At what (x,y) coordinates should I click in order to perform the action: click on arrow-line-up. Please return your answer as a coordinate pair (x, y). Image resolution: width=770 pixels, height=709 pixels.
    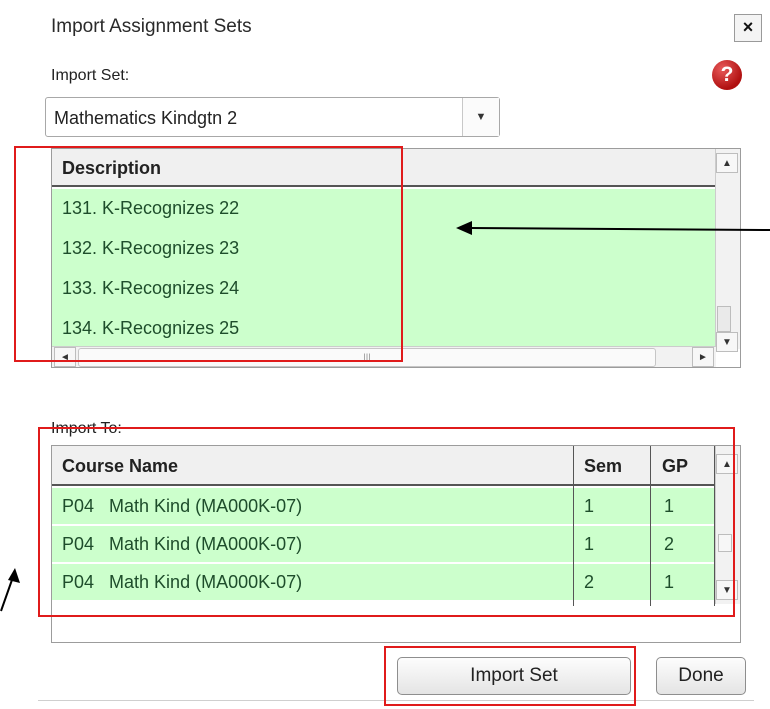
    Looking at the image, I should click on (7, 594).